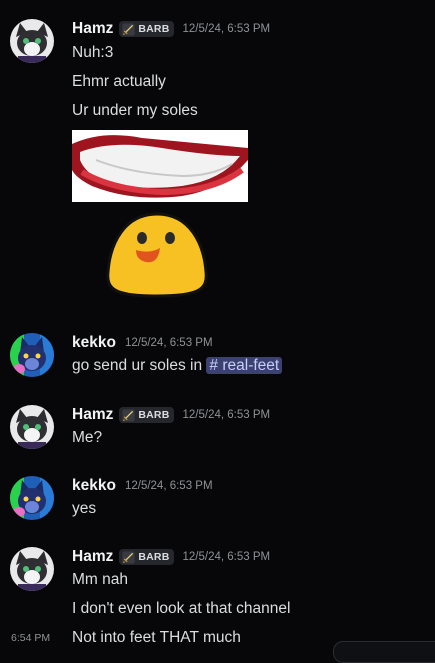 The height and width of the screenshot is (663, 435). What do you see at coordinates (135, 110) in the screenshot?
I see `message-line: Ur under my soles` at bounding box center [135, 110].